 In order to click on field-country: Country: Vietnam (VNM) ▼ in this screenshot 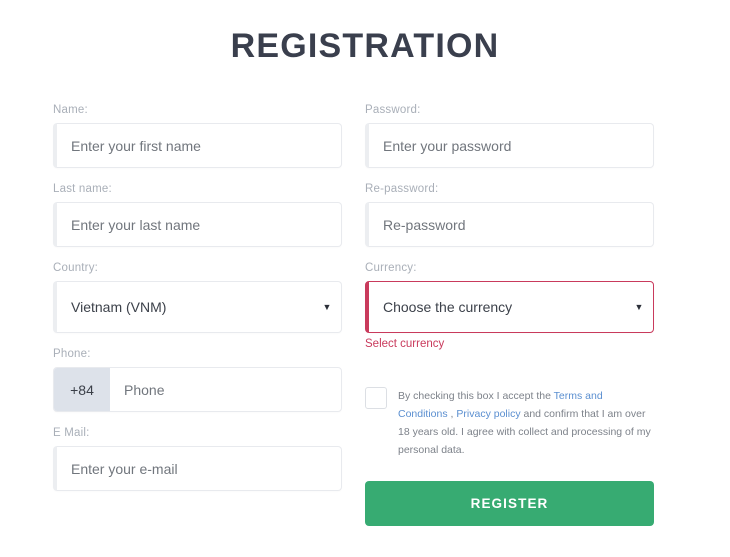, I will do `click(197, 297)`.